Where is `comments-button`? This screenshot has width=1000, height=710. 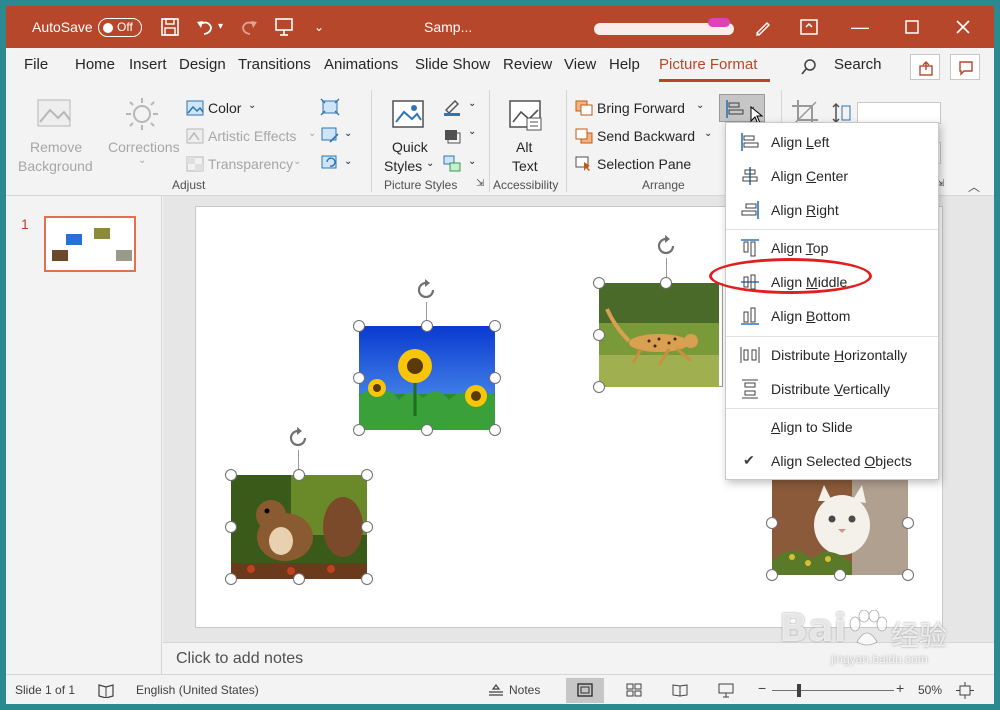
comments-button is located at coordinates (965, 67).